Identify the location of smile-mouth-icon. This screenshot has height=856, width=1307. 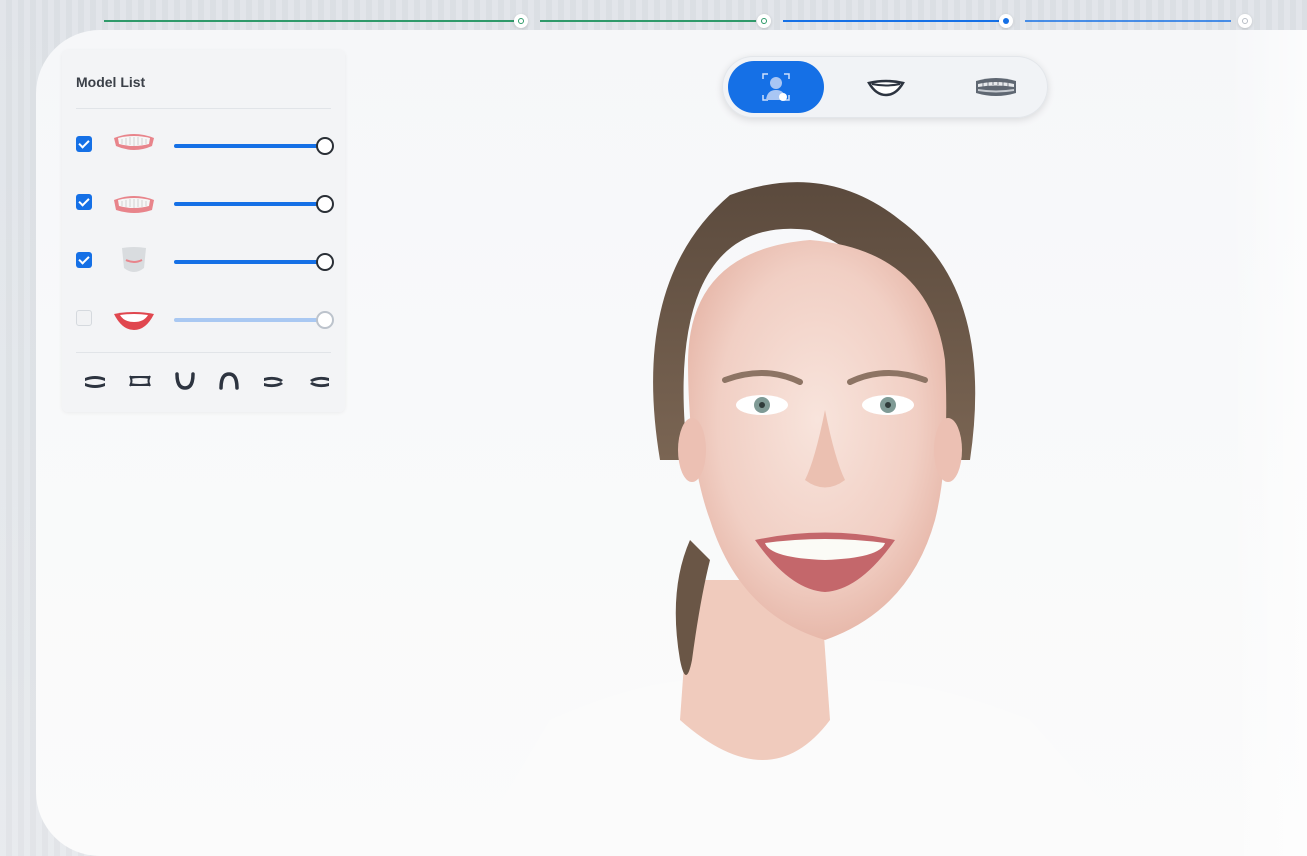
(886, 88).